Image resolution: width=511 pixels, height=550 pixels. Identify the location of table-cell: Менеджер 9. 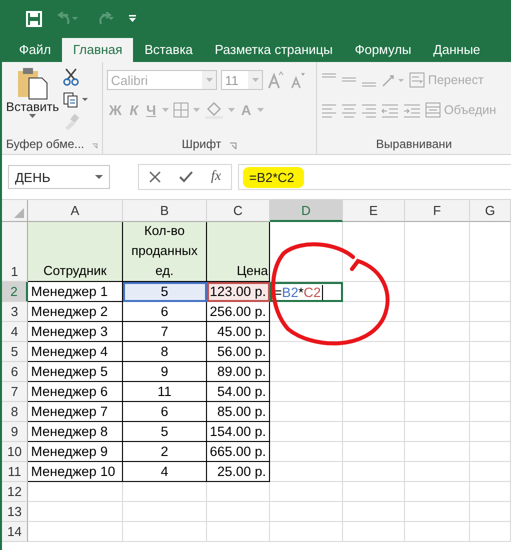
(75, 452).